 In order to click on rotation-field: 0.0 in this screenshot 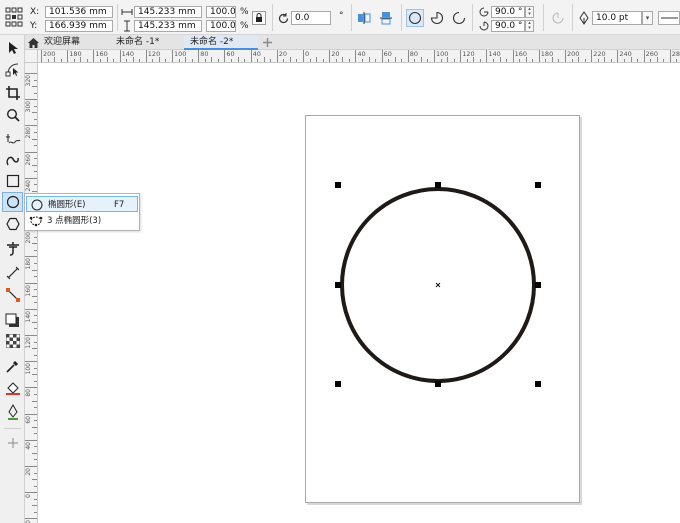, I will do `click(311, 18)`.